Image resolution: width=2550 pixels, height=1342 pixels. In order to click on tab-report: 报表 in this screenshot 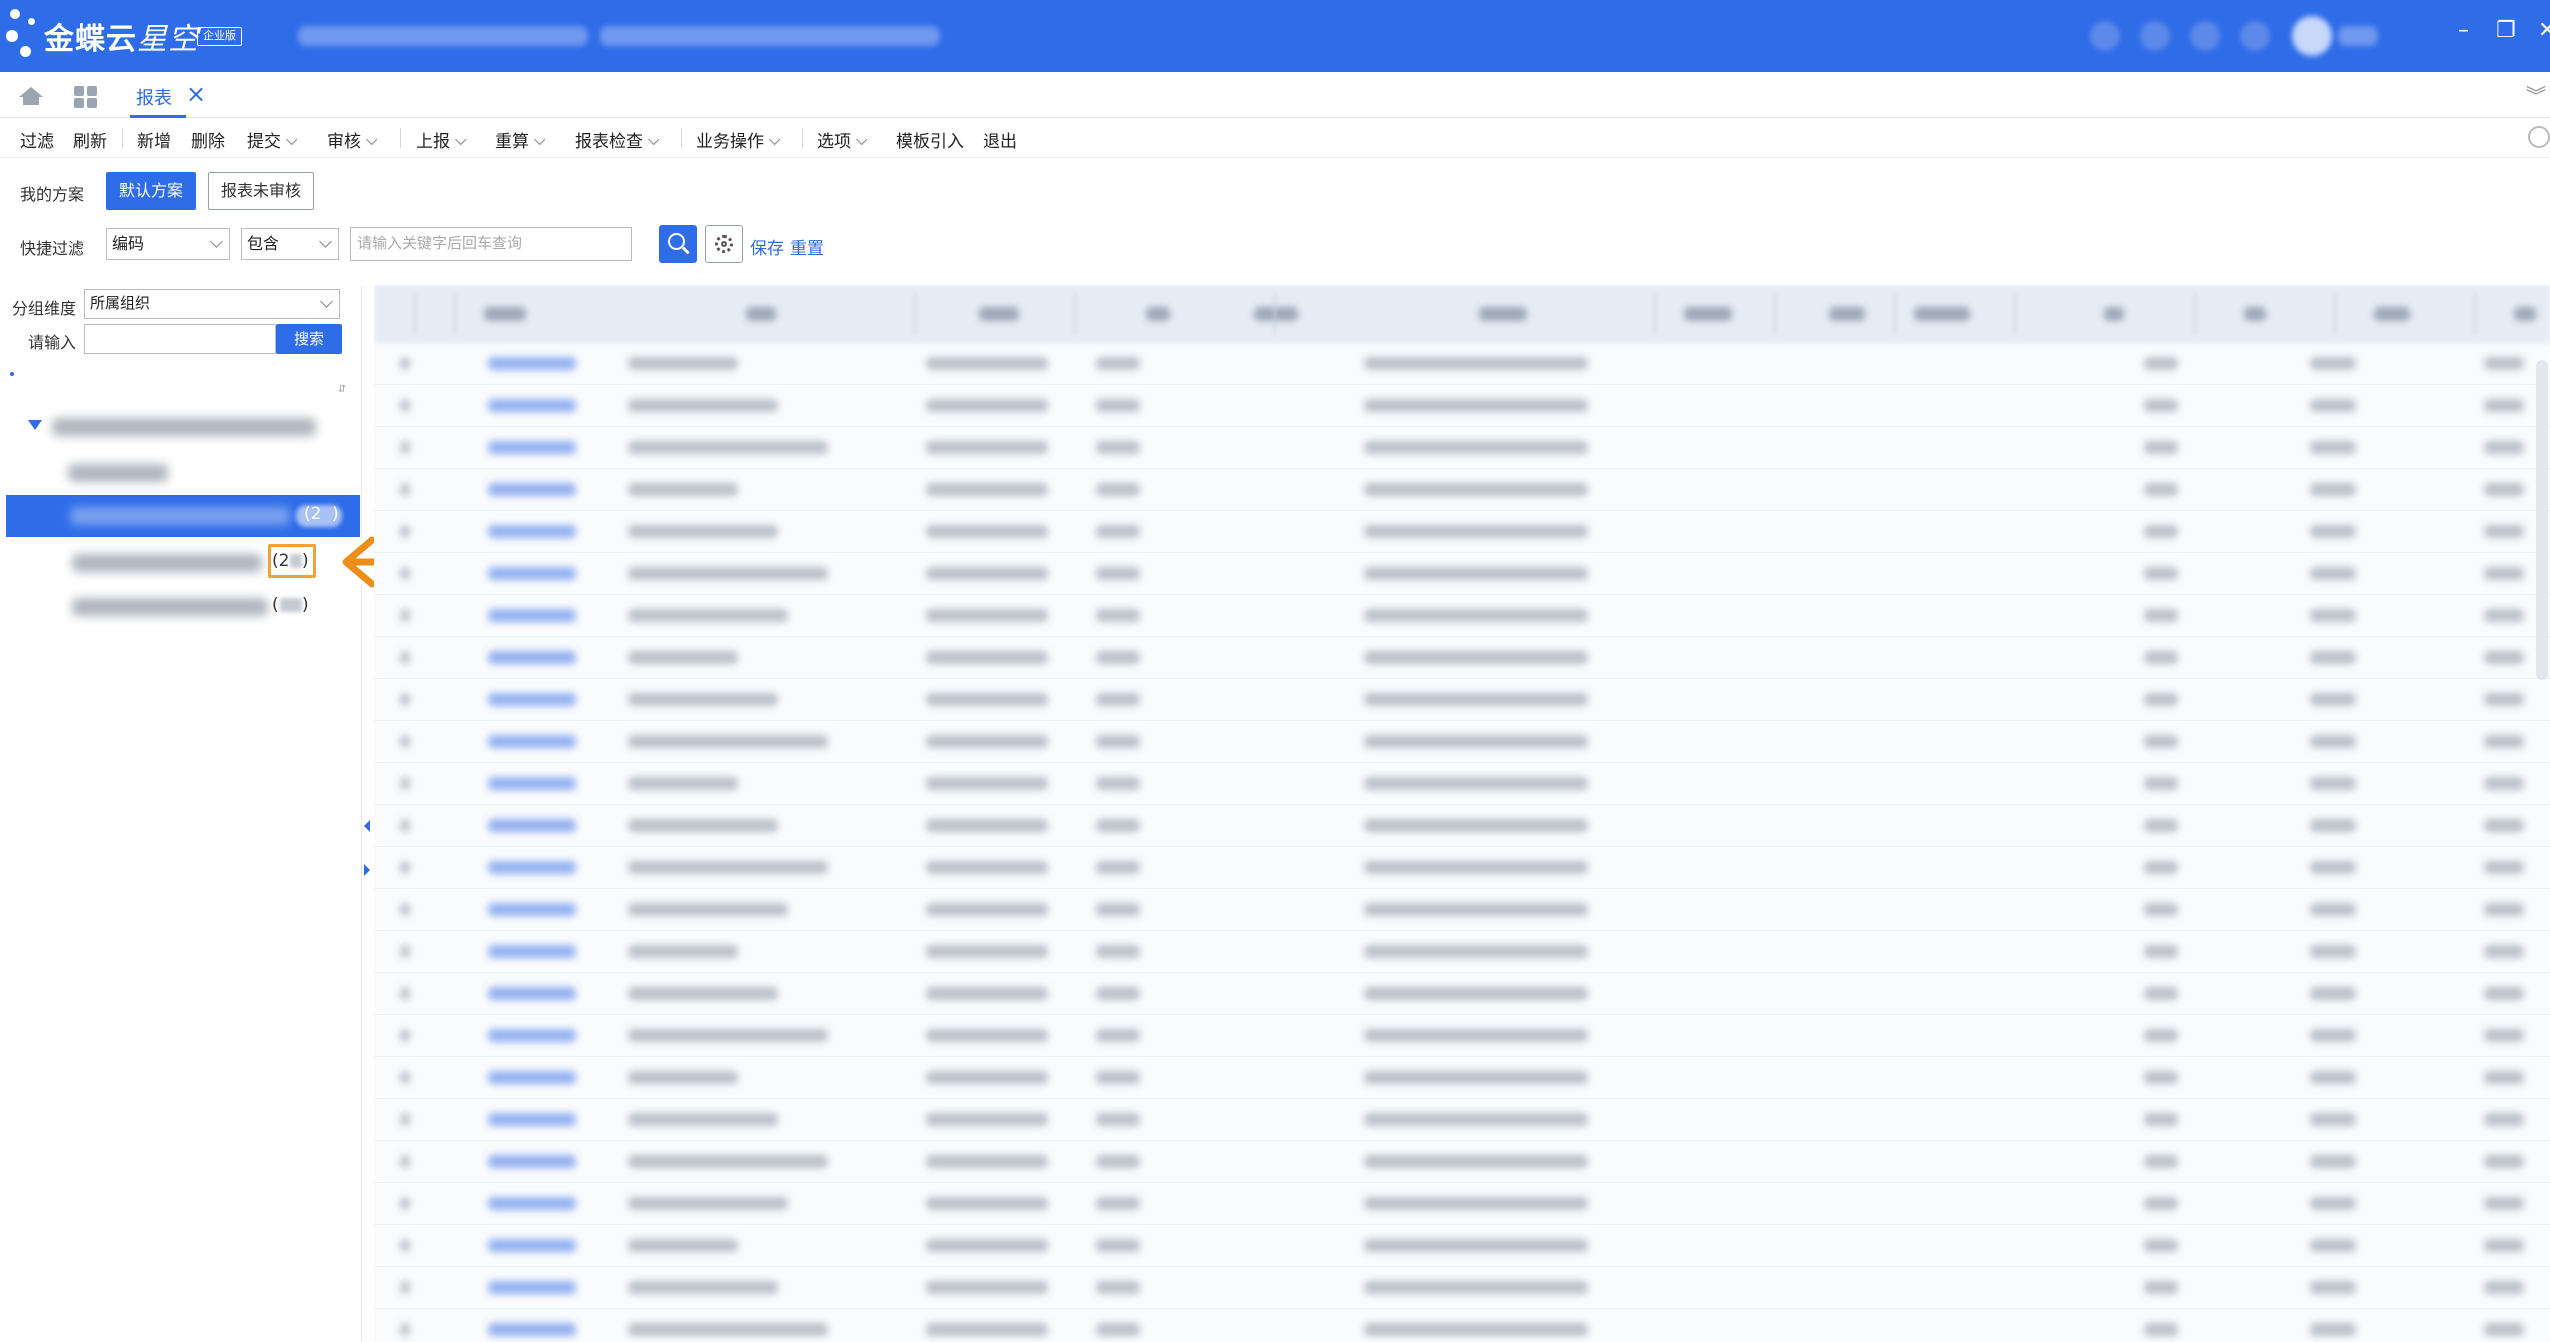, I will do `click(153, 95)`.